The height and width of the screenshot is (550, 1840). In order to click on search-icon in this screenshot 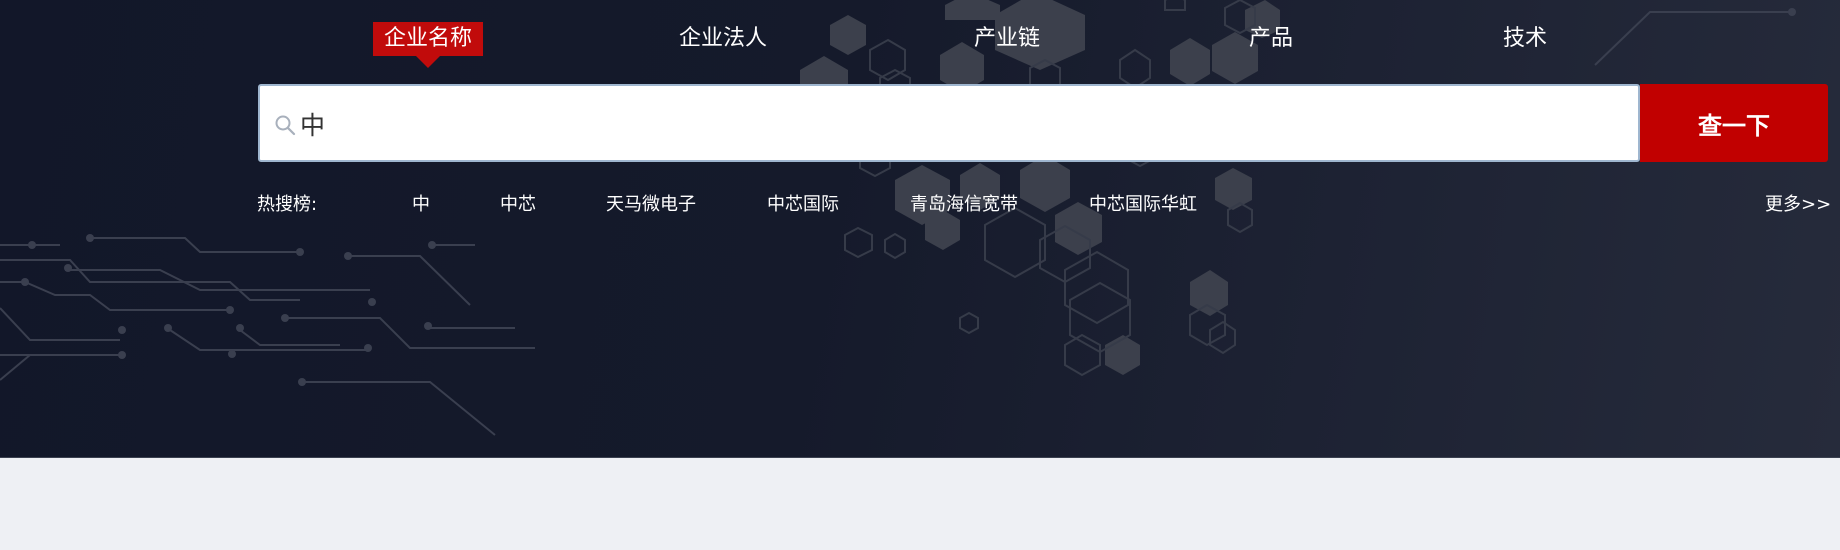, I will do `click(285, 125)`.